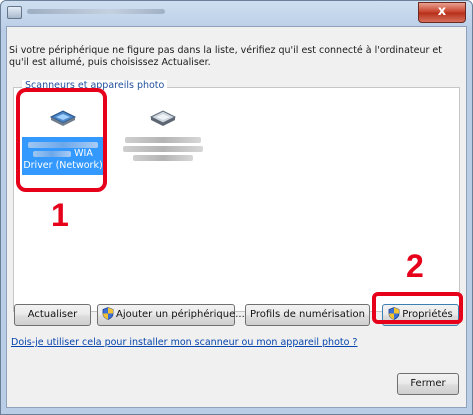 This screenshot has height=415, width=473. I want to click on close-window-button: x, so click(442, 12).